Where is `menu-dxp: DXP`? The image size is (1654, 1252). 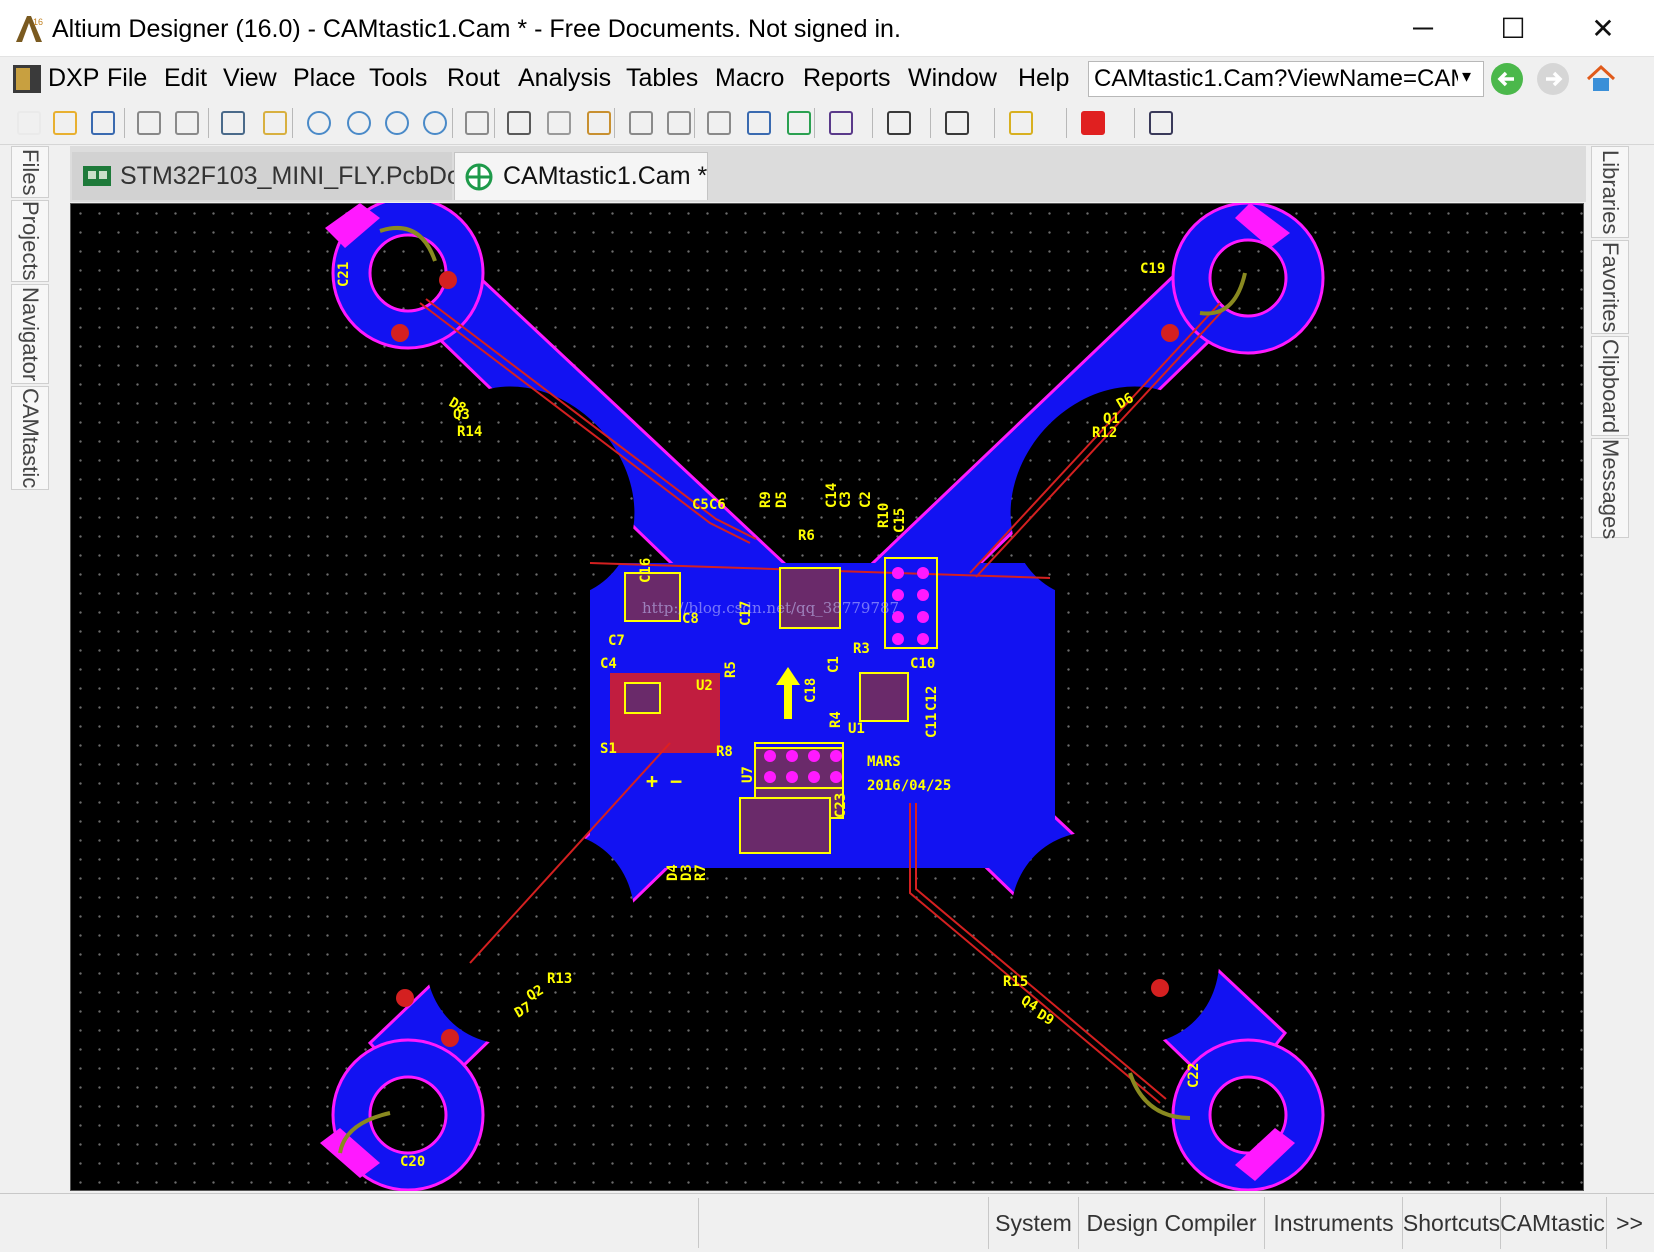
menu-dxp: DXP is located at coordinates (73, 78).